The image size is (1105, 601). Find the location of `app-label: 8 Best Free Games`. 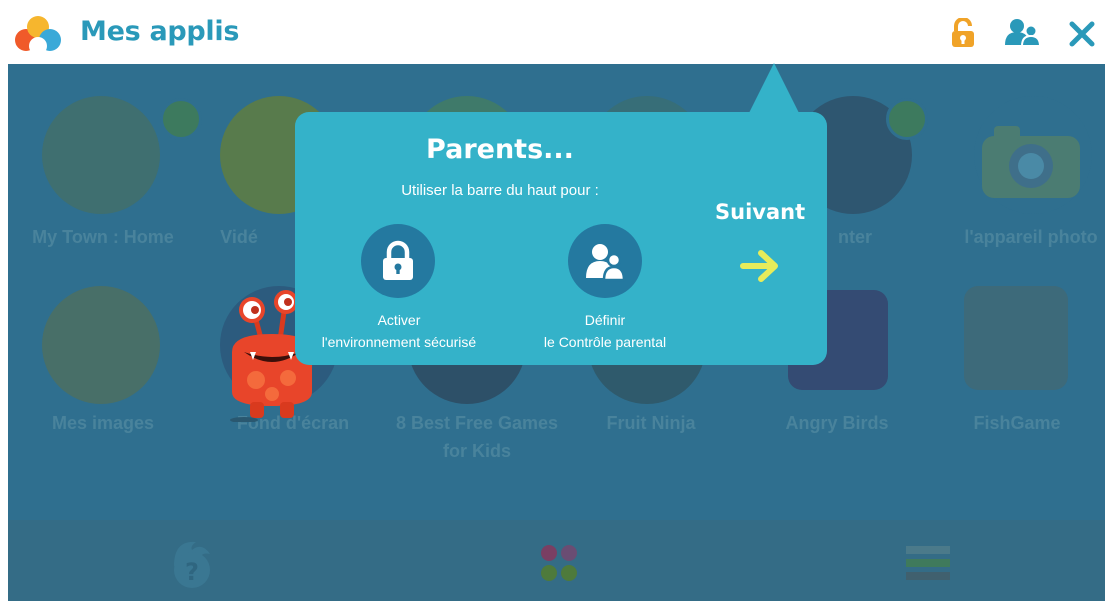

app-label: 8 Best Free Games is located at coordinates (477, 423).